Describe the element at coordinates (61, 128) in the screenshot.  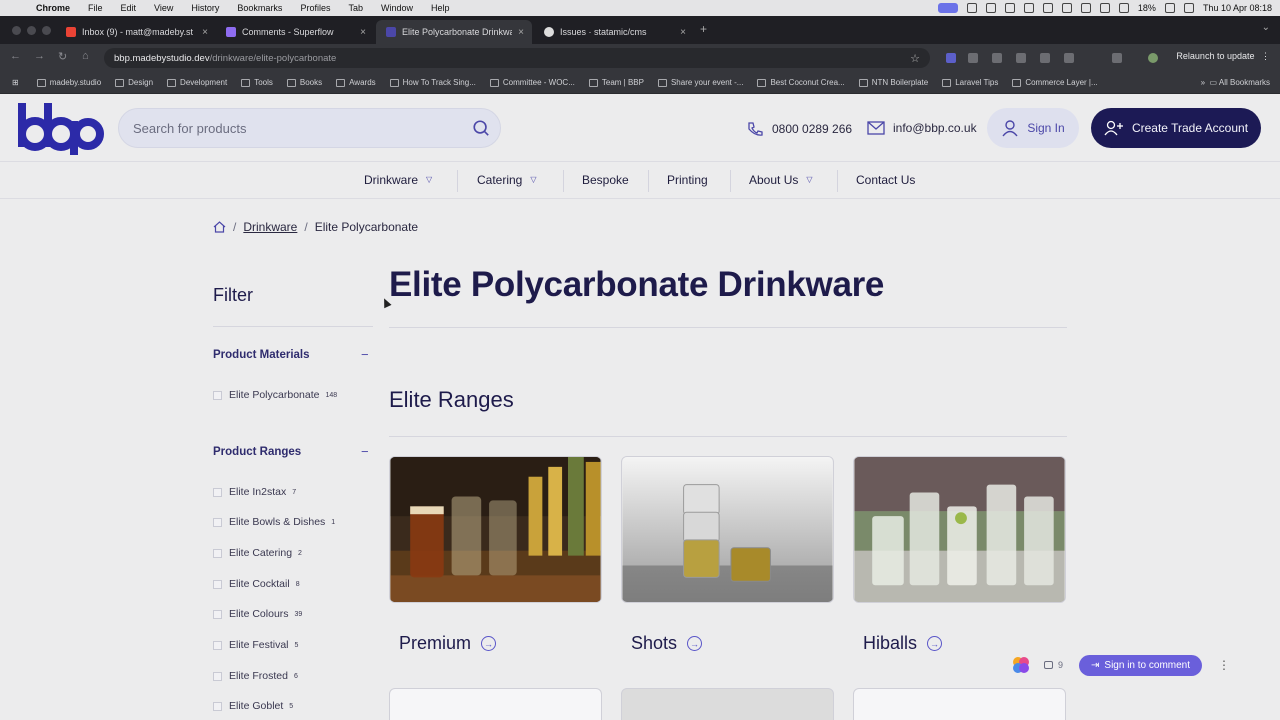
I see `bbp-logo` at that location.